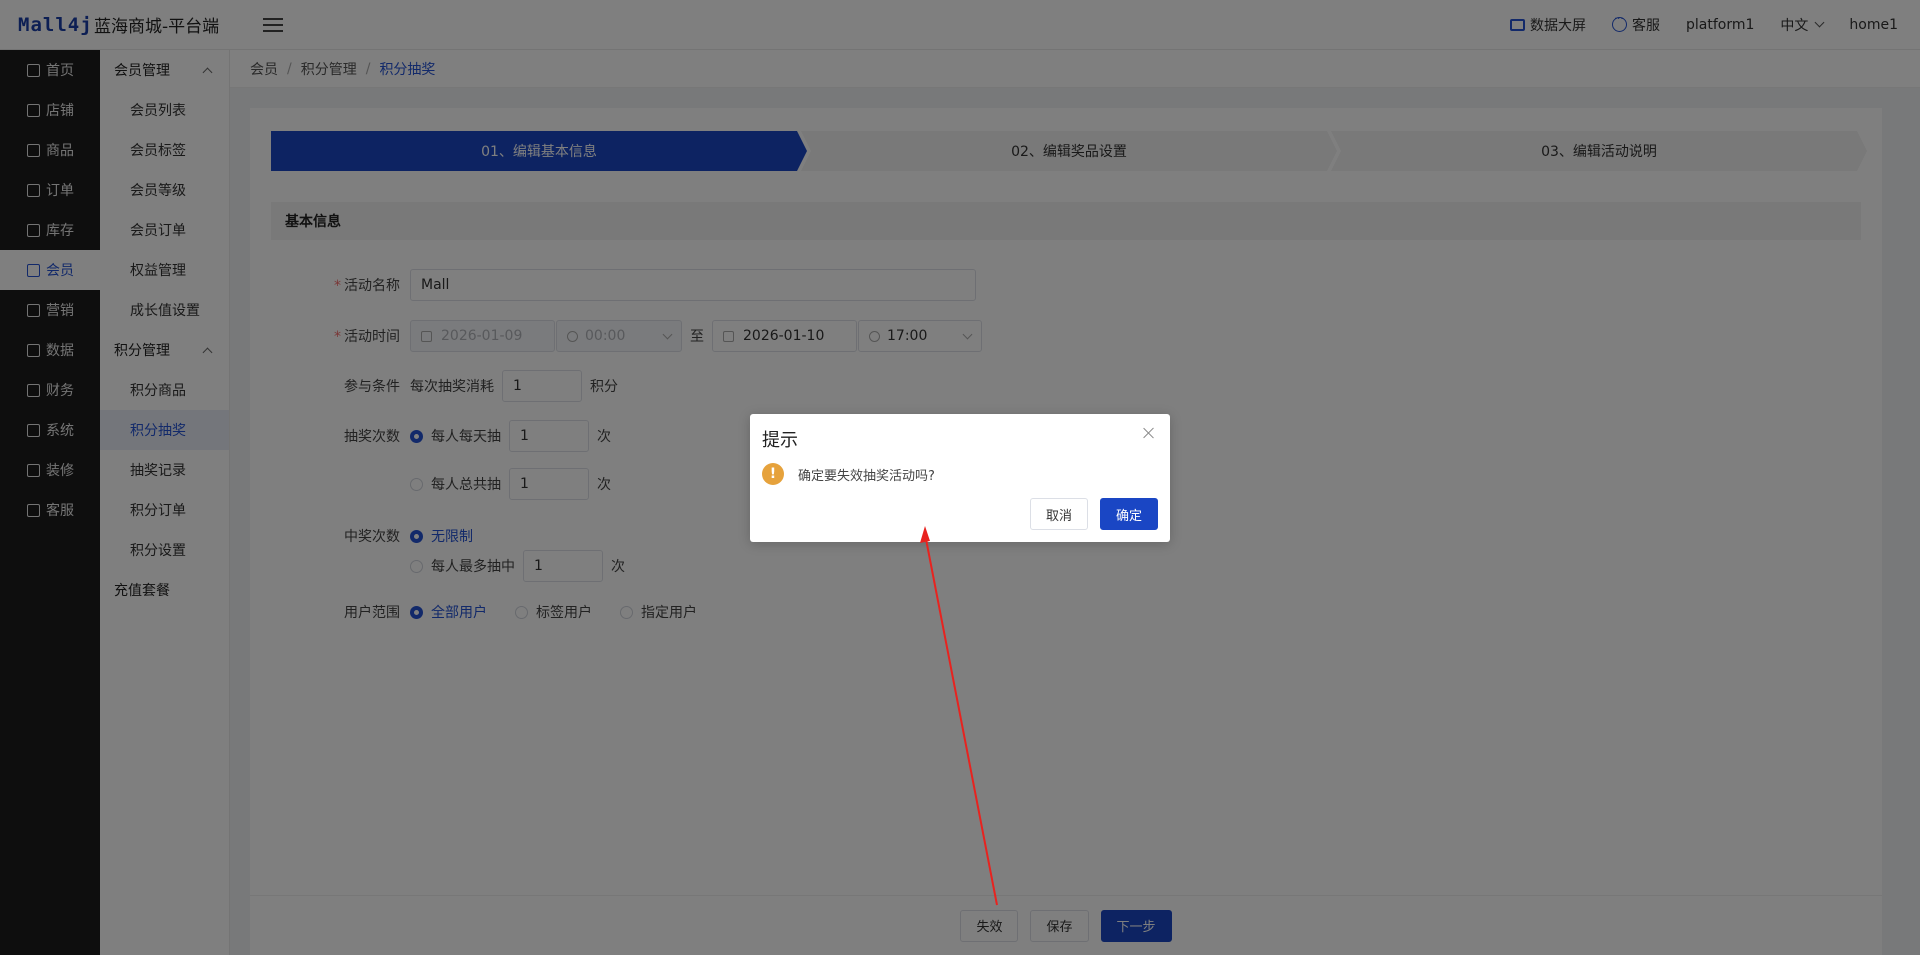  Describe the element at coordinates (780, 440) in the screenshot. I see `dialog-title: 提示` at that location.